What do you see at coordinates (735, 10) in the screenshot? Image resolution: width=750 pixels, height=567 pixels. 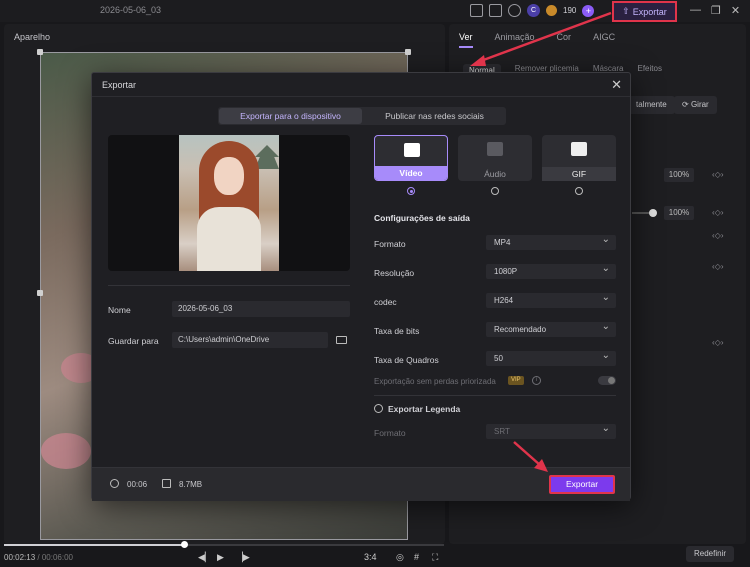 I see `close-window-icon: ✕` at bounding box center [735, 10].